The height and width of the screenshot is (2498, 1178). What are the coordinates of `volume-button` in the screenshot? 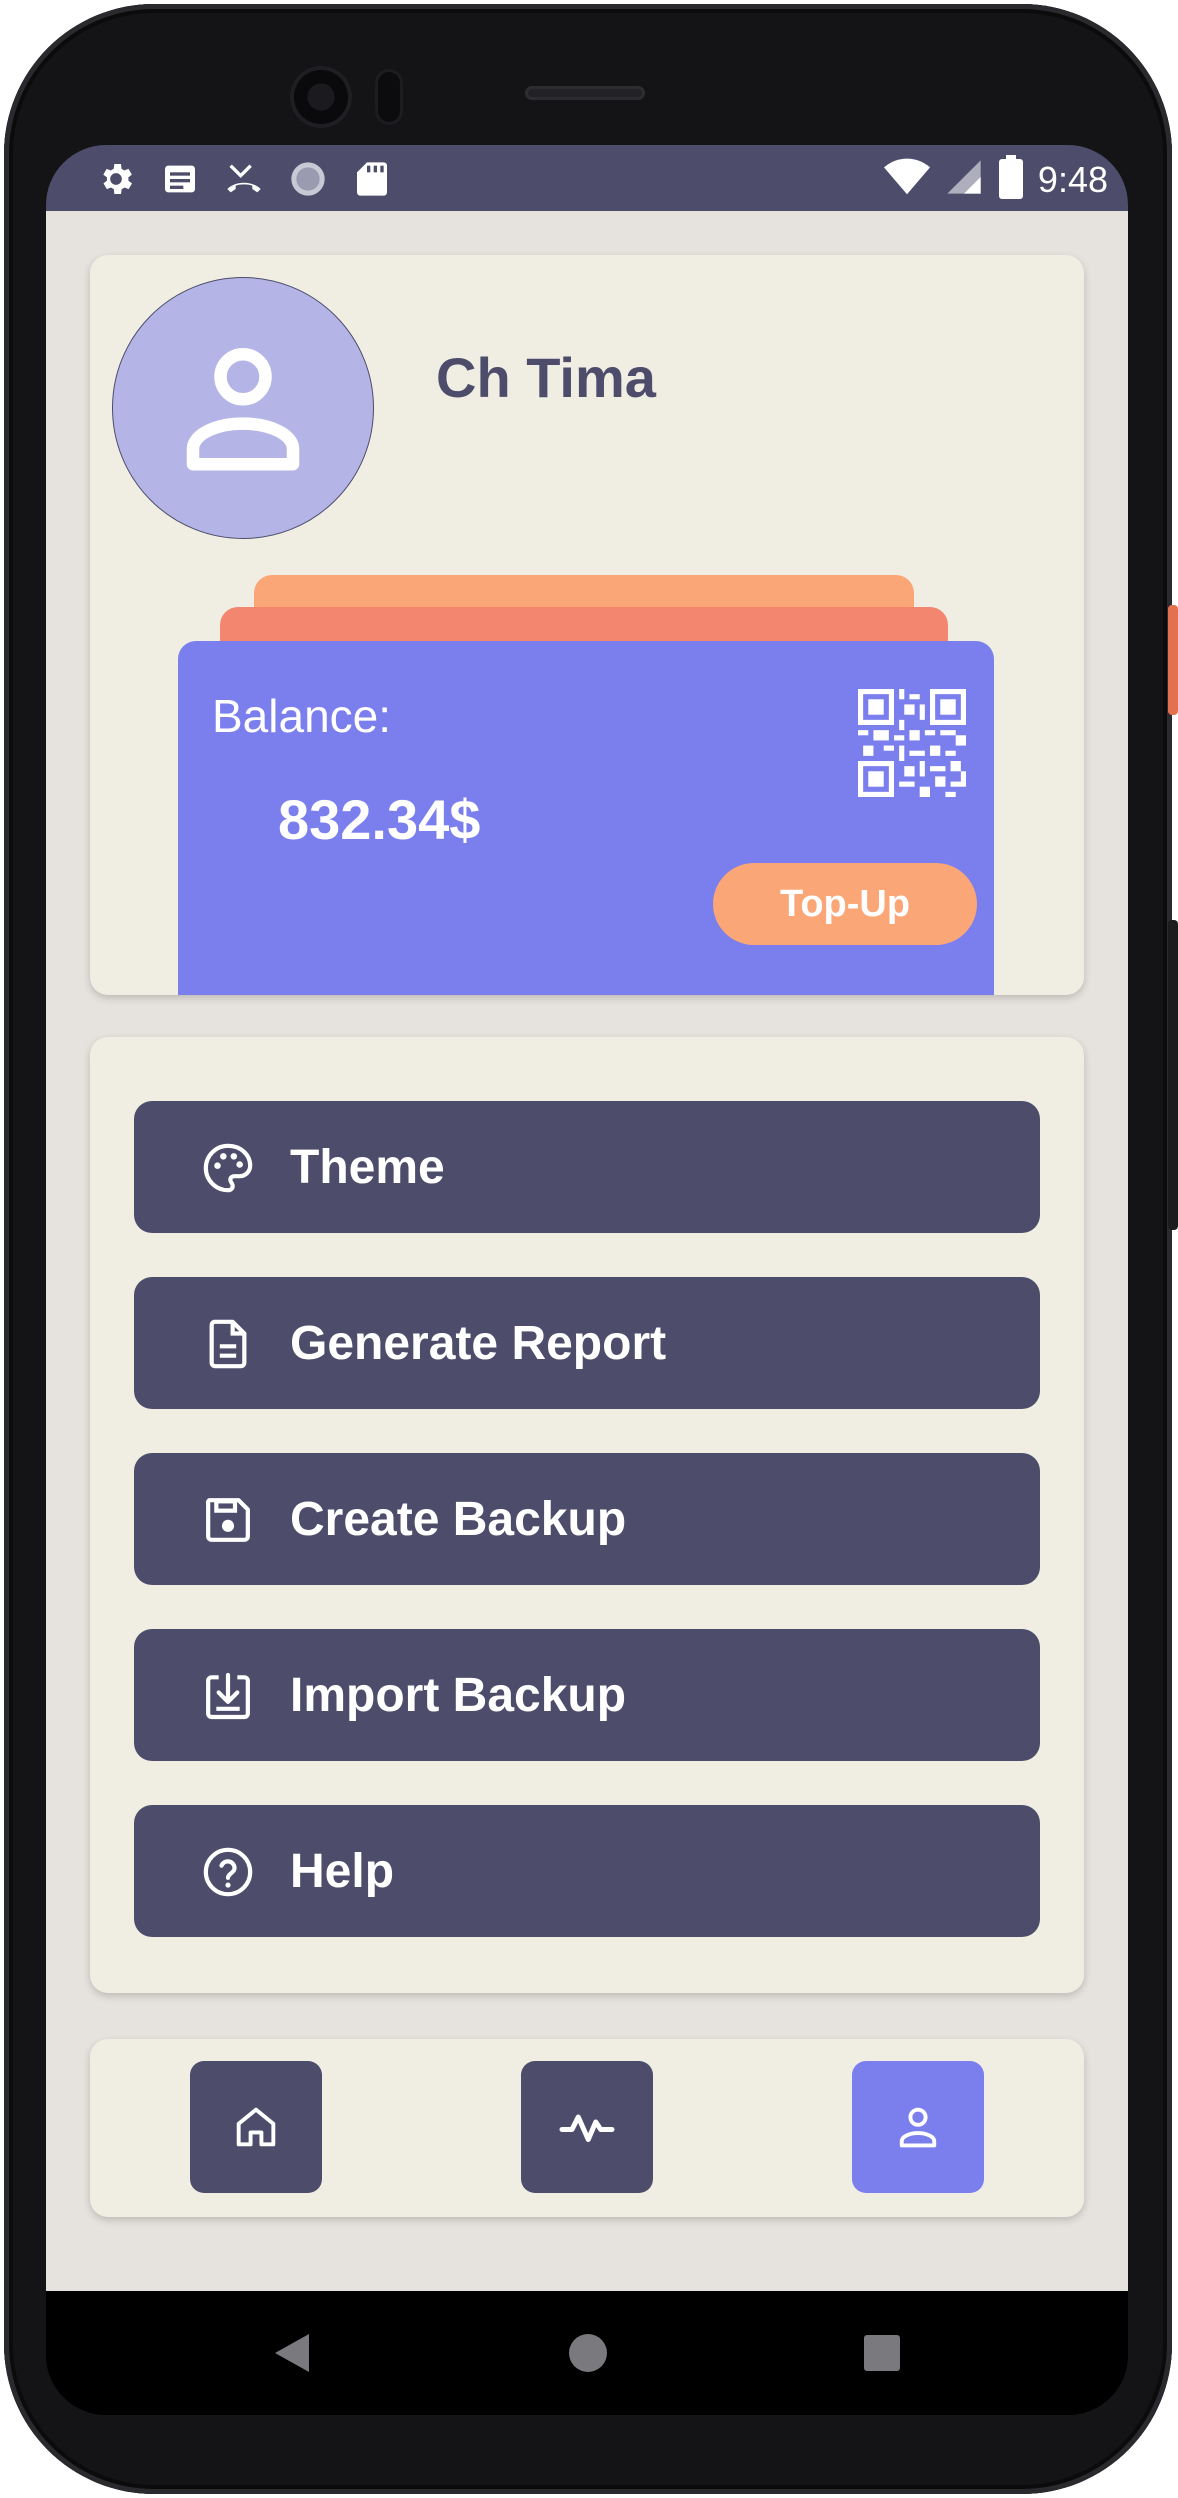 It's located at (1173, 1075).